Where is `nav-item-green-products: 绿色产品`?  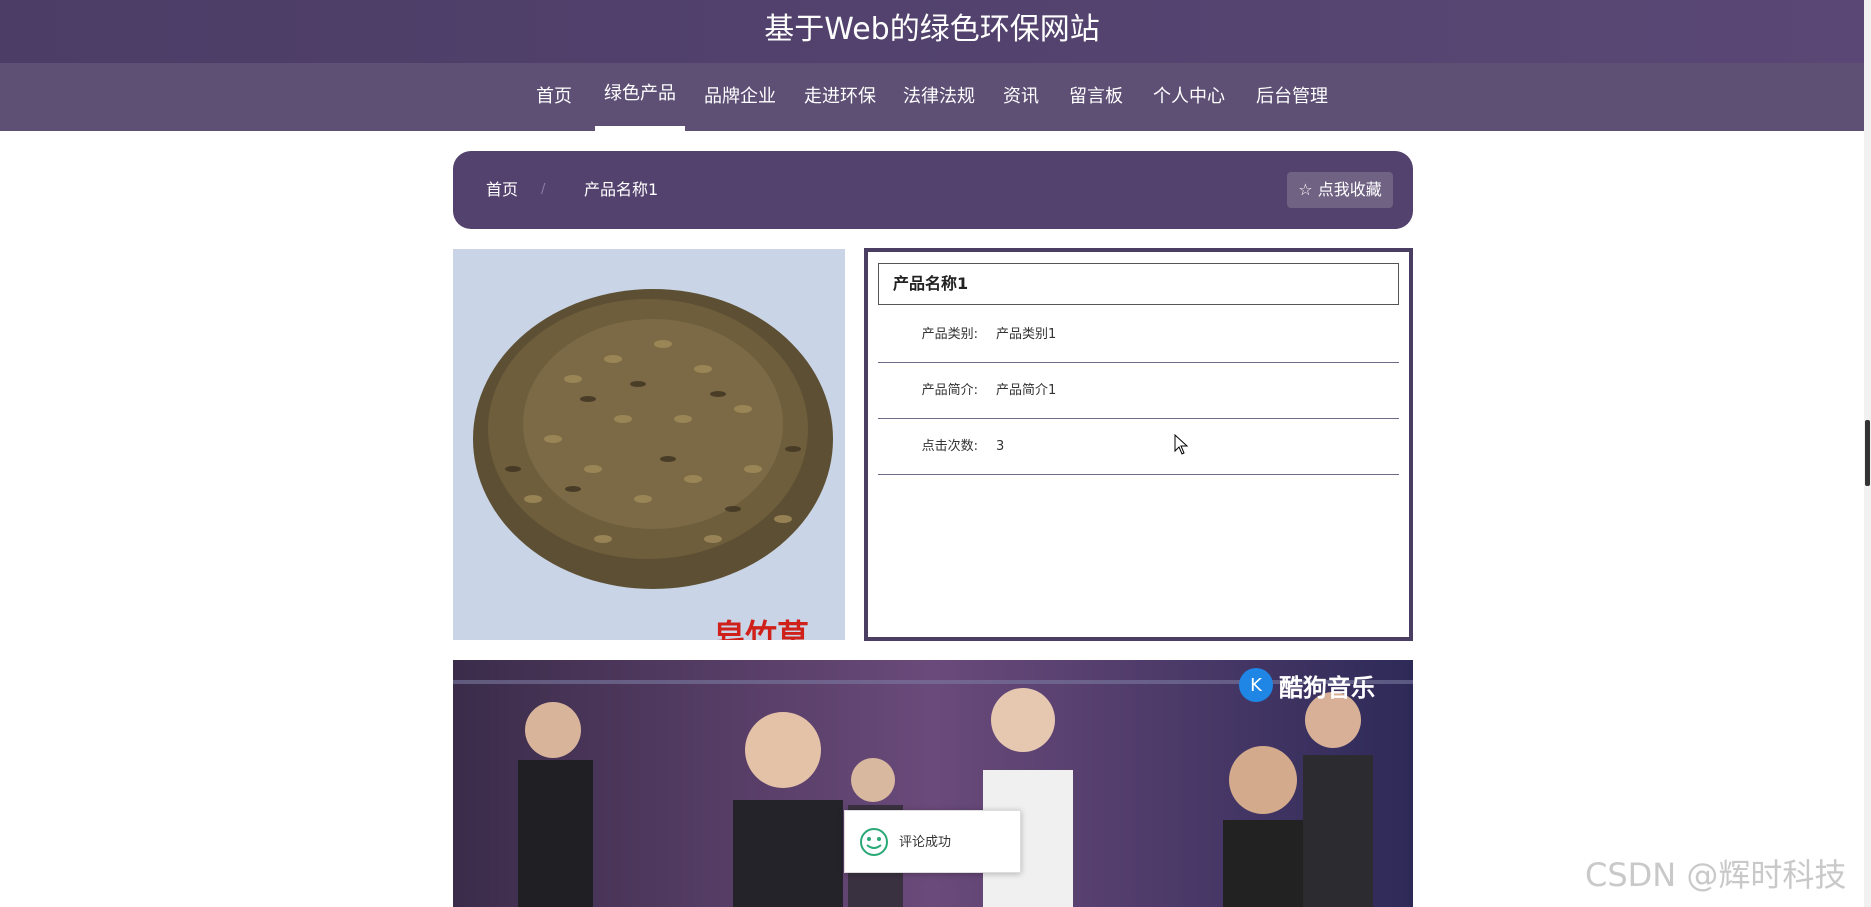
nav-item-green-products: 绿色产品 is located at coordinates (640, 97).